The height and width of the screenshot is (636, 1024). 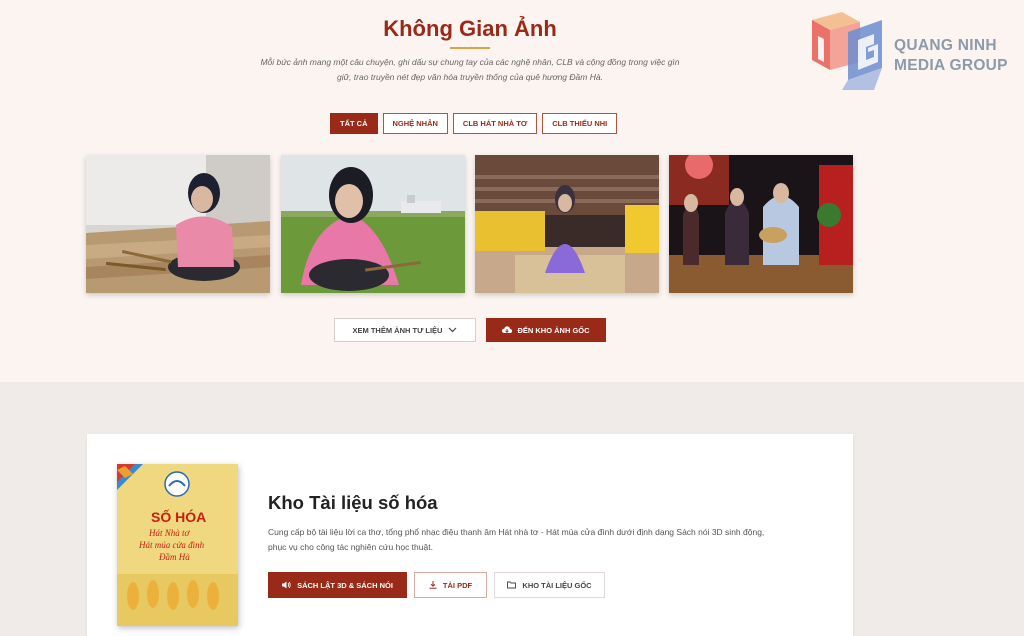 I want to click on cloud-download-icon, so click(x=507, y=329).